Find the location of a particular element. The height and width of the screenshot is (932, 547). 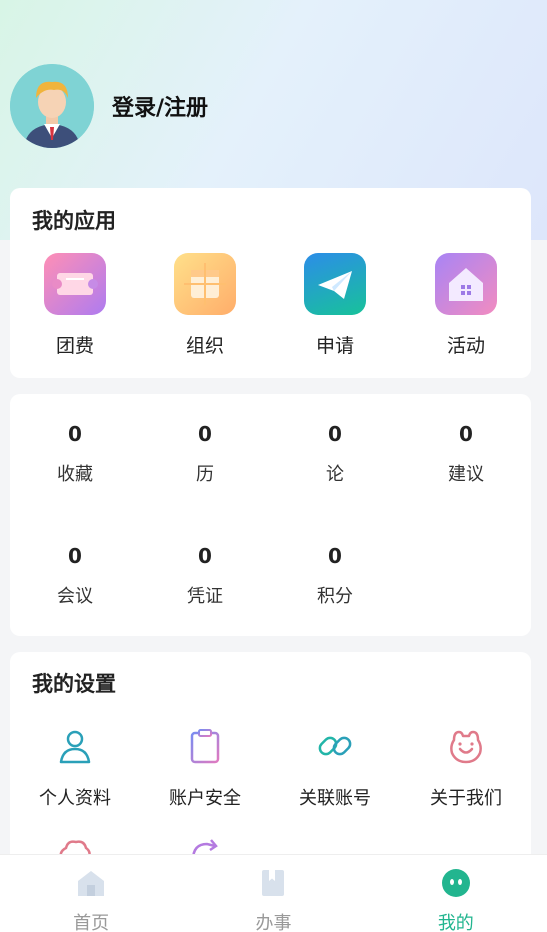

tab-mine: 我的 is located at coordinates (456, 893).